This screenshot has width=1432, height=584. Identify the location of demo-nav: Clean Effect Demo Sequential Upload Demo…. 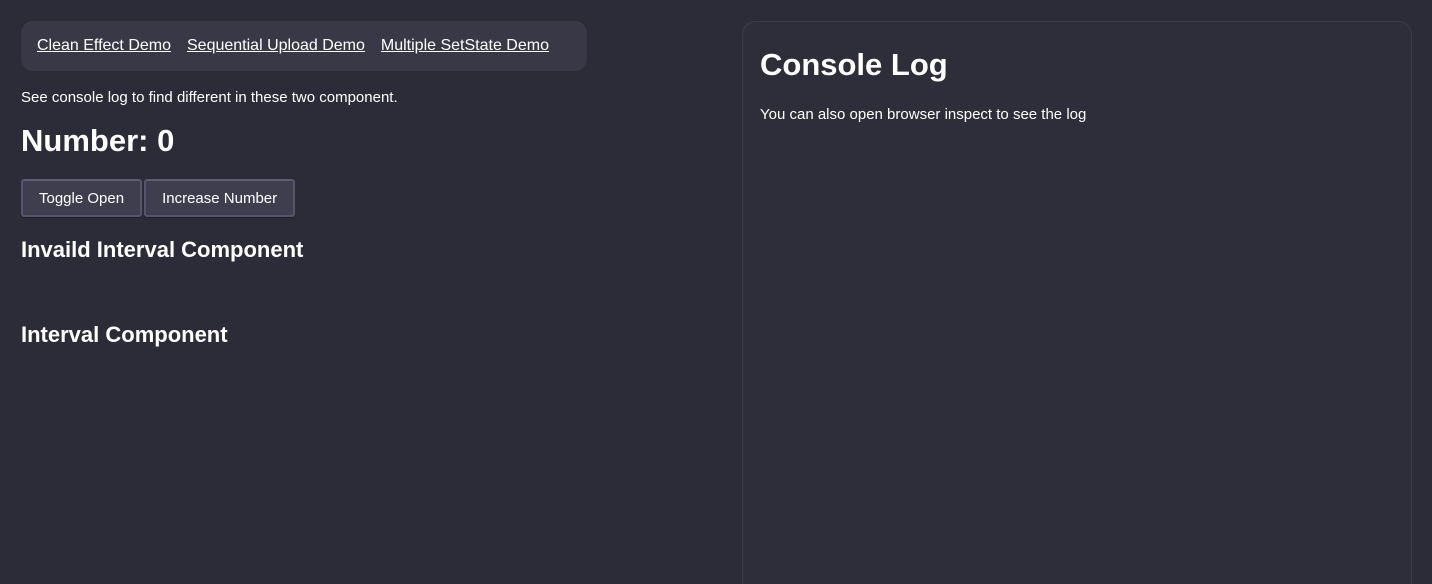
(304, 46).